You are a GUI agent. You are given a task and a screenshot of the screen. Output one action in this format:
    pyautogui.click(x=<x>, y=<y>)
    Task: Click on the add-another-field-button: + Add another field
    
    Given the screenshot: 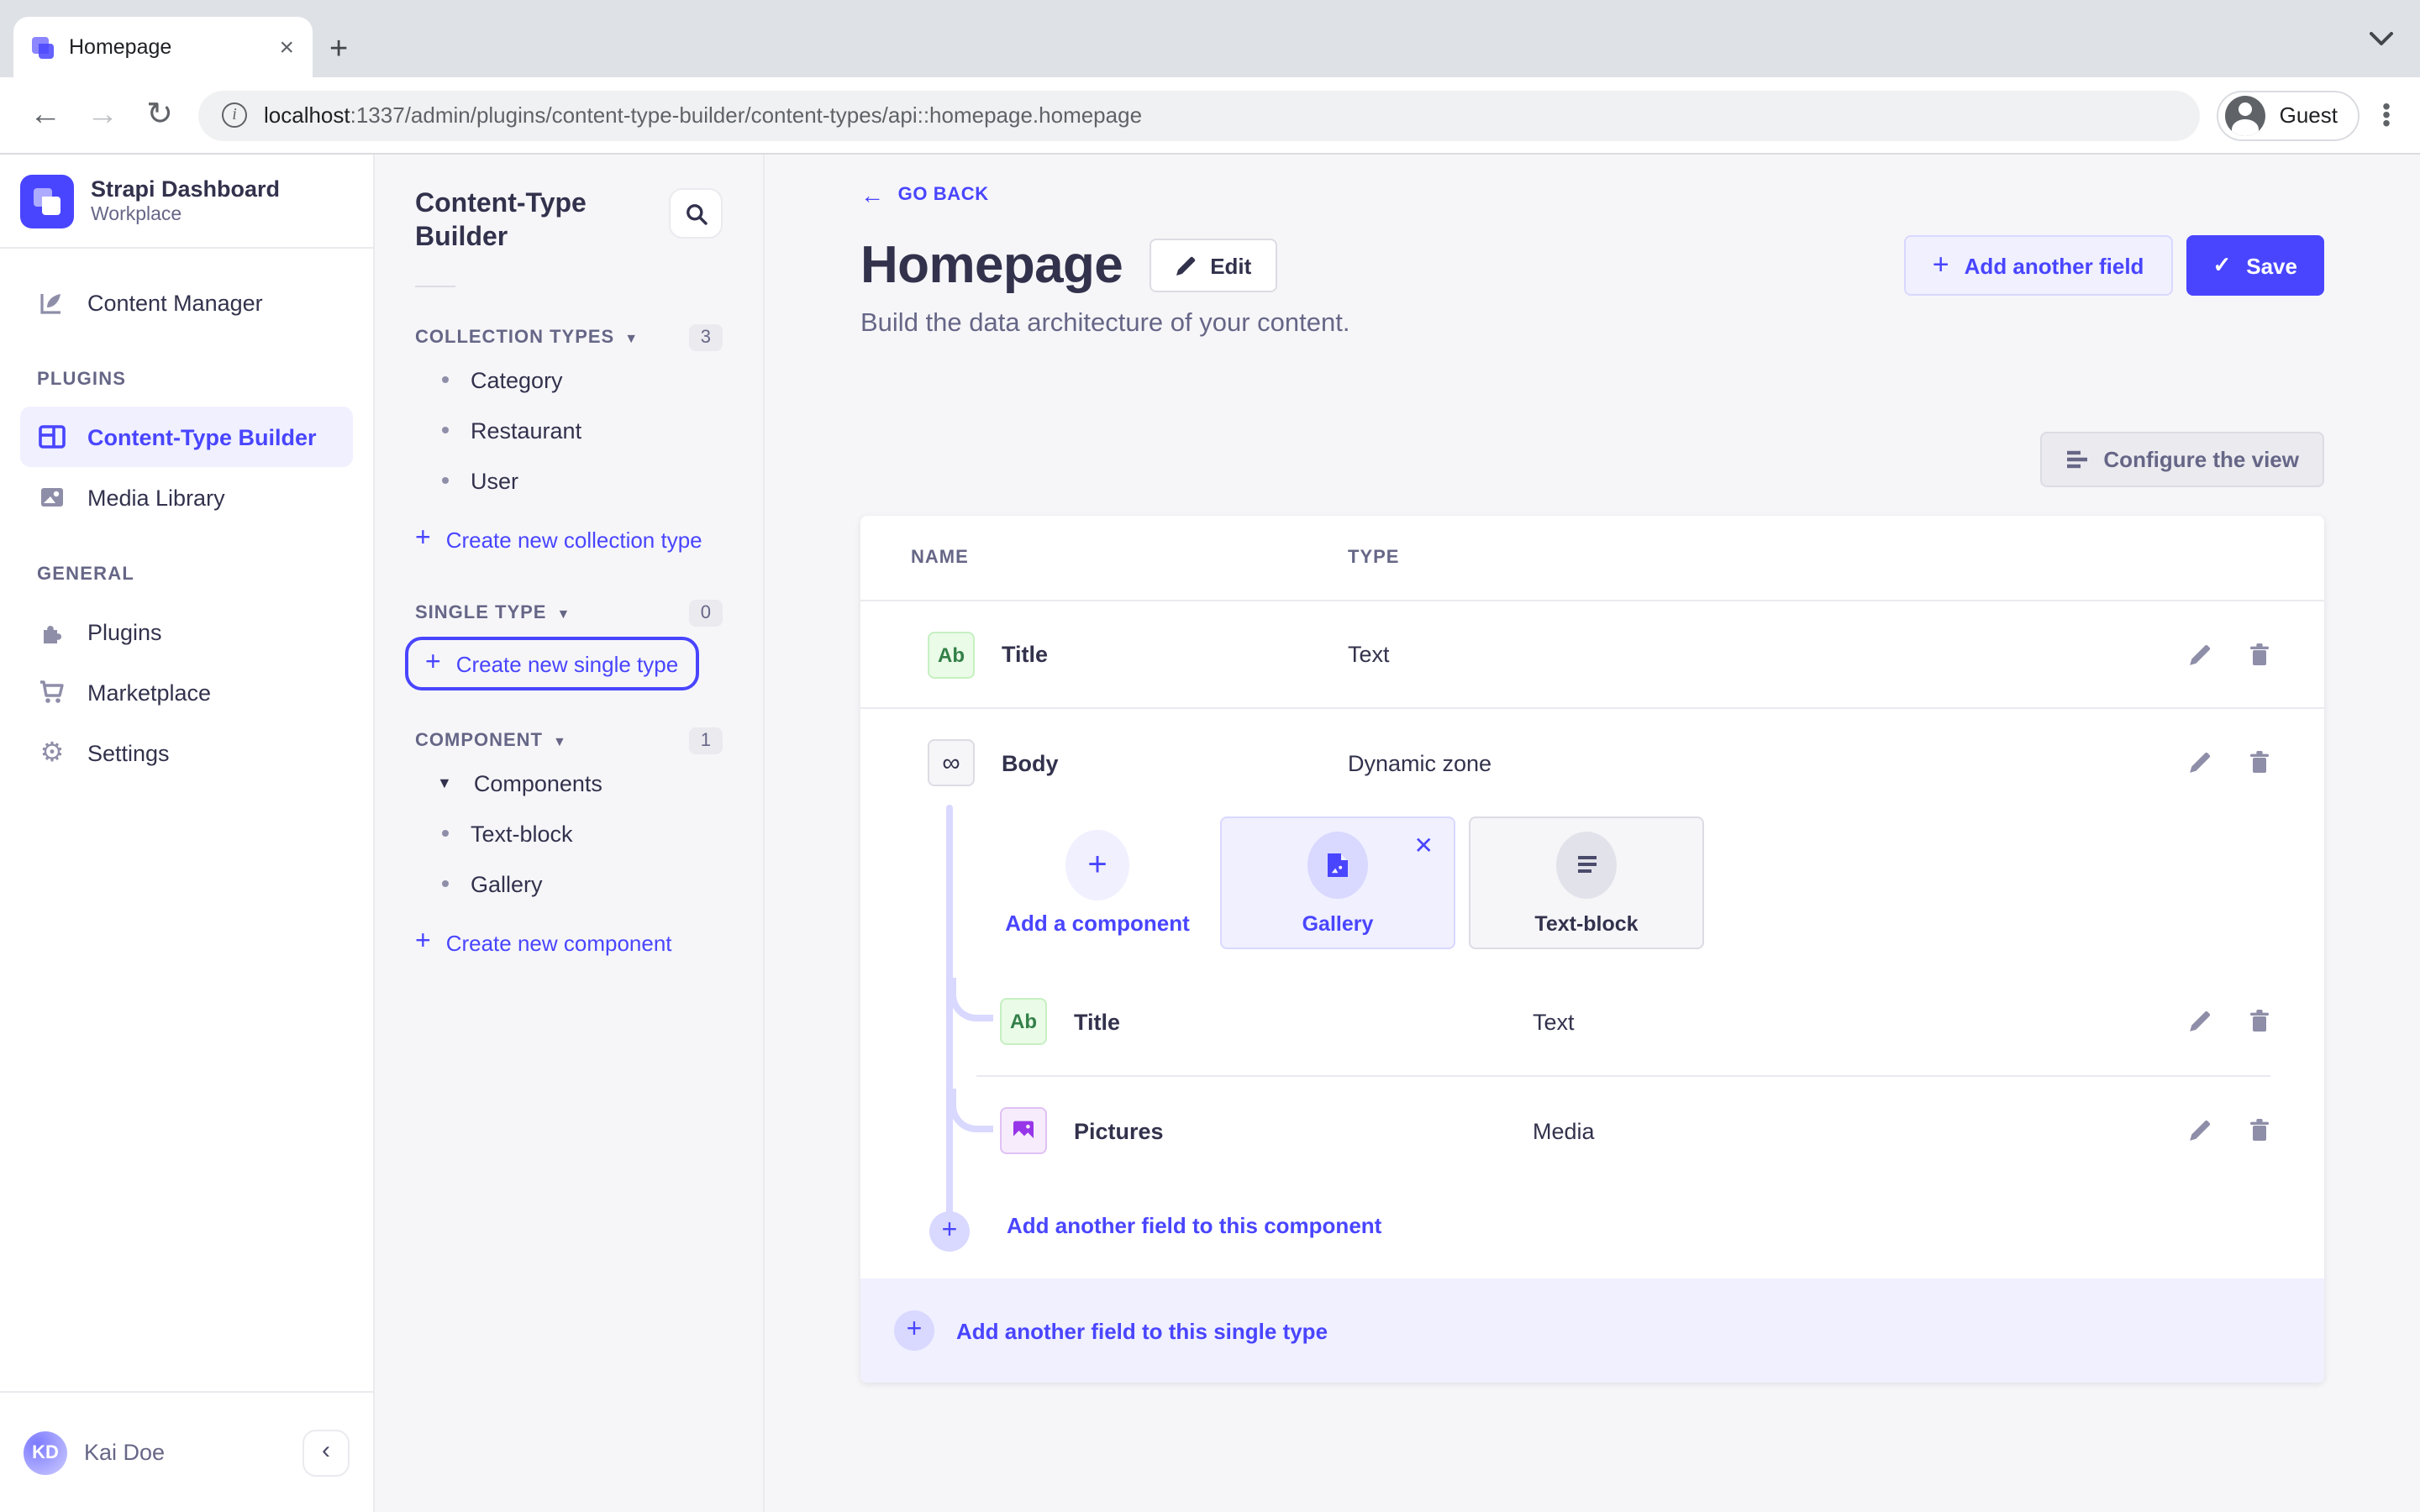 What is the action you would take?
    pyautogui.click(x=2038, y=265)
    